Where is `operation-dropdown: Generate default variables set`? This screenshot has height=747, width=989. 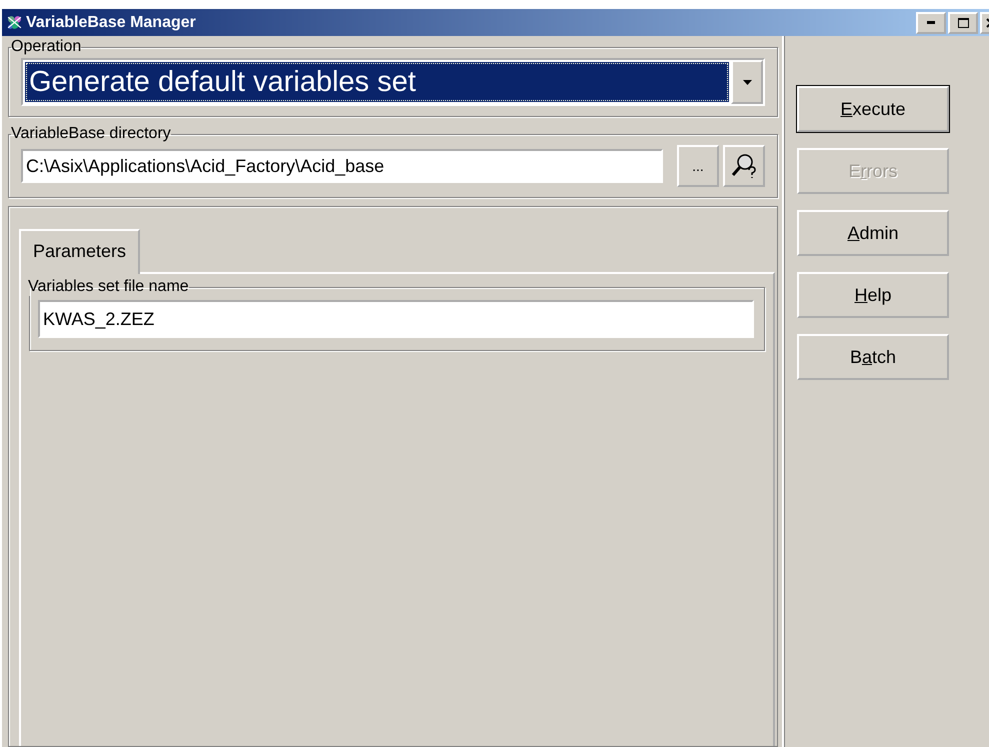
operation-dropdown: Generate default variables set is located at coordinates (393, 82).